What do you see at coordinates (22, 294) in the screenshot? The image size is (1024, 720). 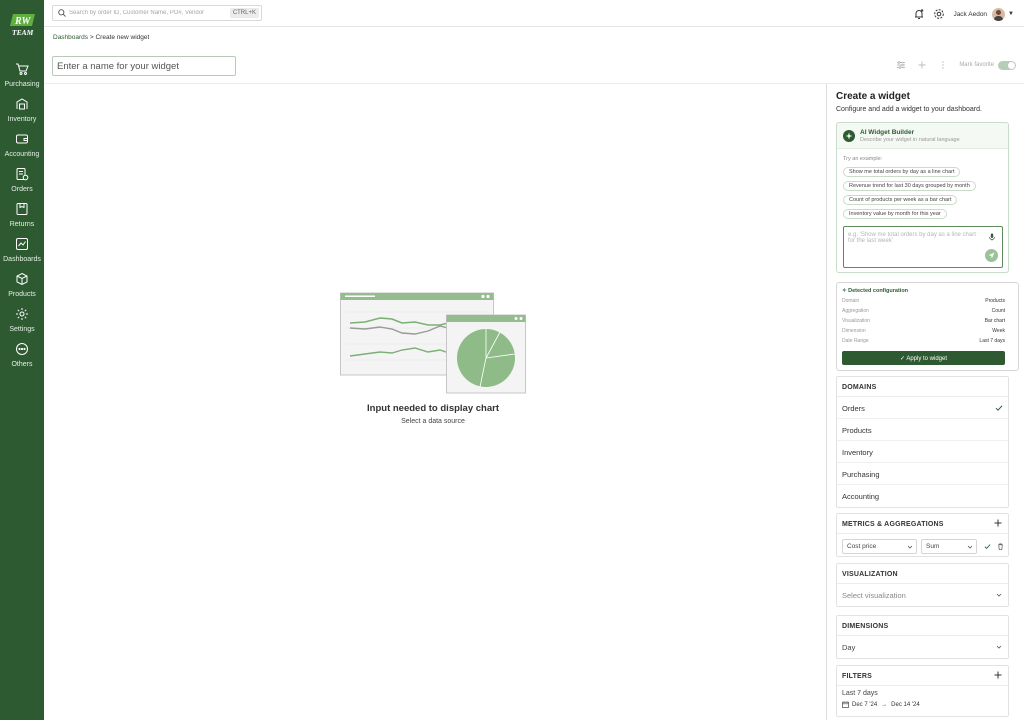 I see `sidebar-item-label: Products` at bounding box center [22, 294].